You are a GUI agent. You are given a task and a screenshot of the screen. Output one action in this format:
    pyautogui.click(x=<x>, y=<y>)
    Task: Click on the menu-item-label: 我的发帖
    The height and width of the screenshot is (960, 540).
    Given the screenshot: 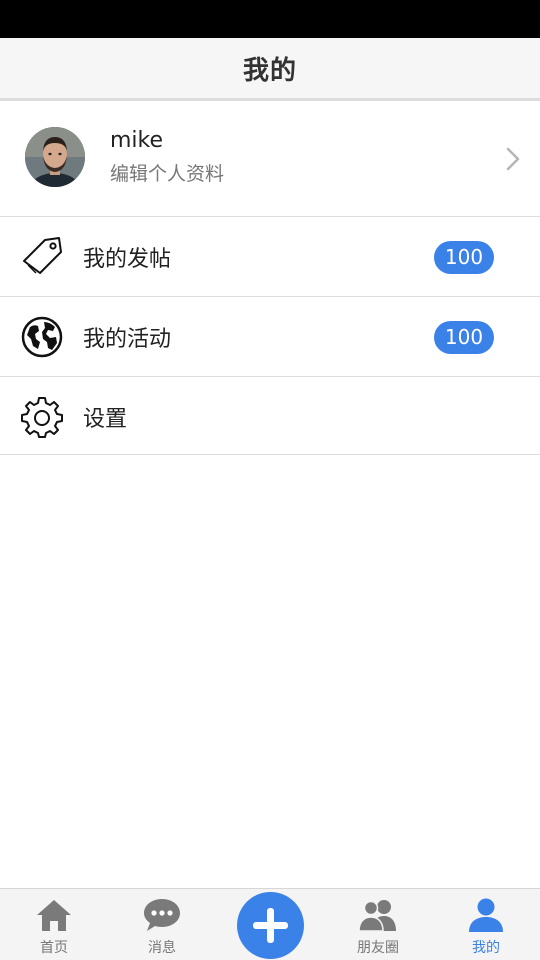 What is the action you would take?
    pyautogui.click(x=127, y=259)
    